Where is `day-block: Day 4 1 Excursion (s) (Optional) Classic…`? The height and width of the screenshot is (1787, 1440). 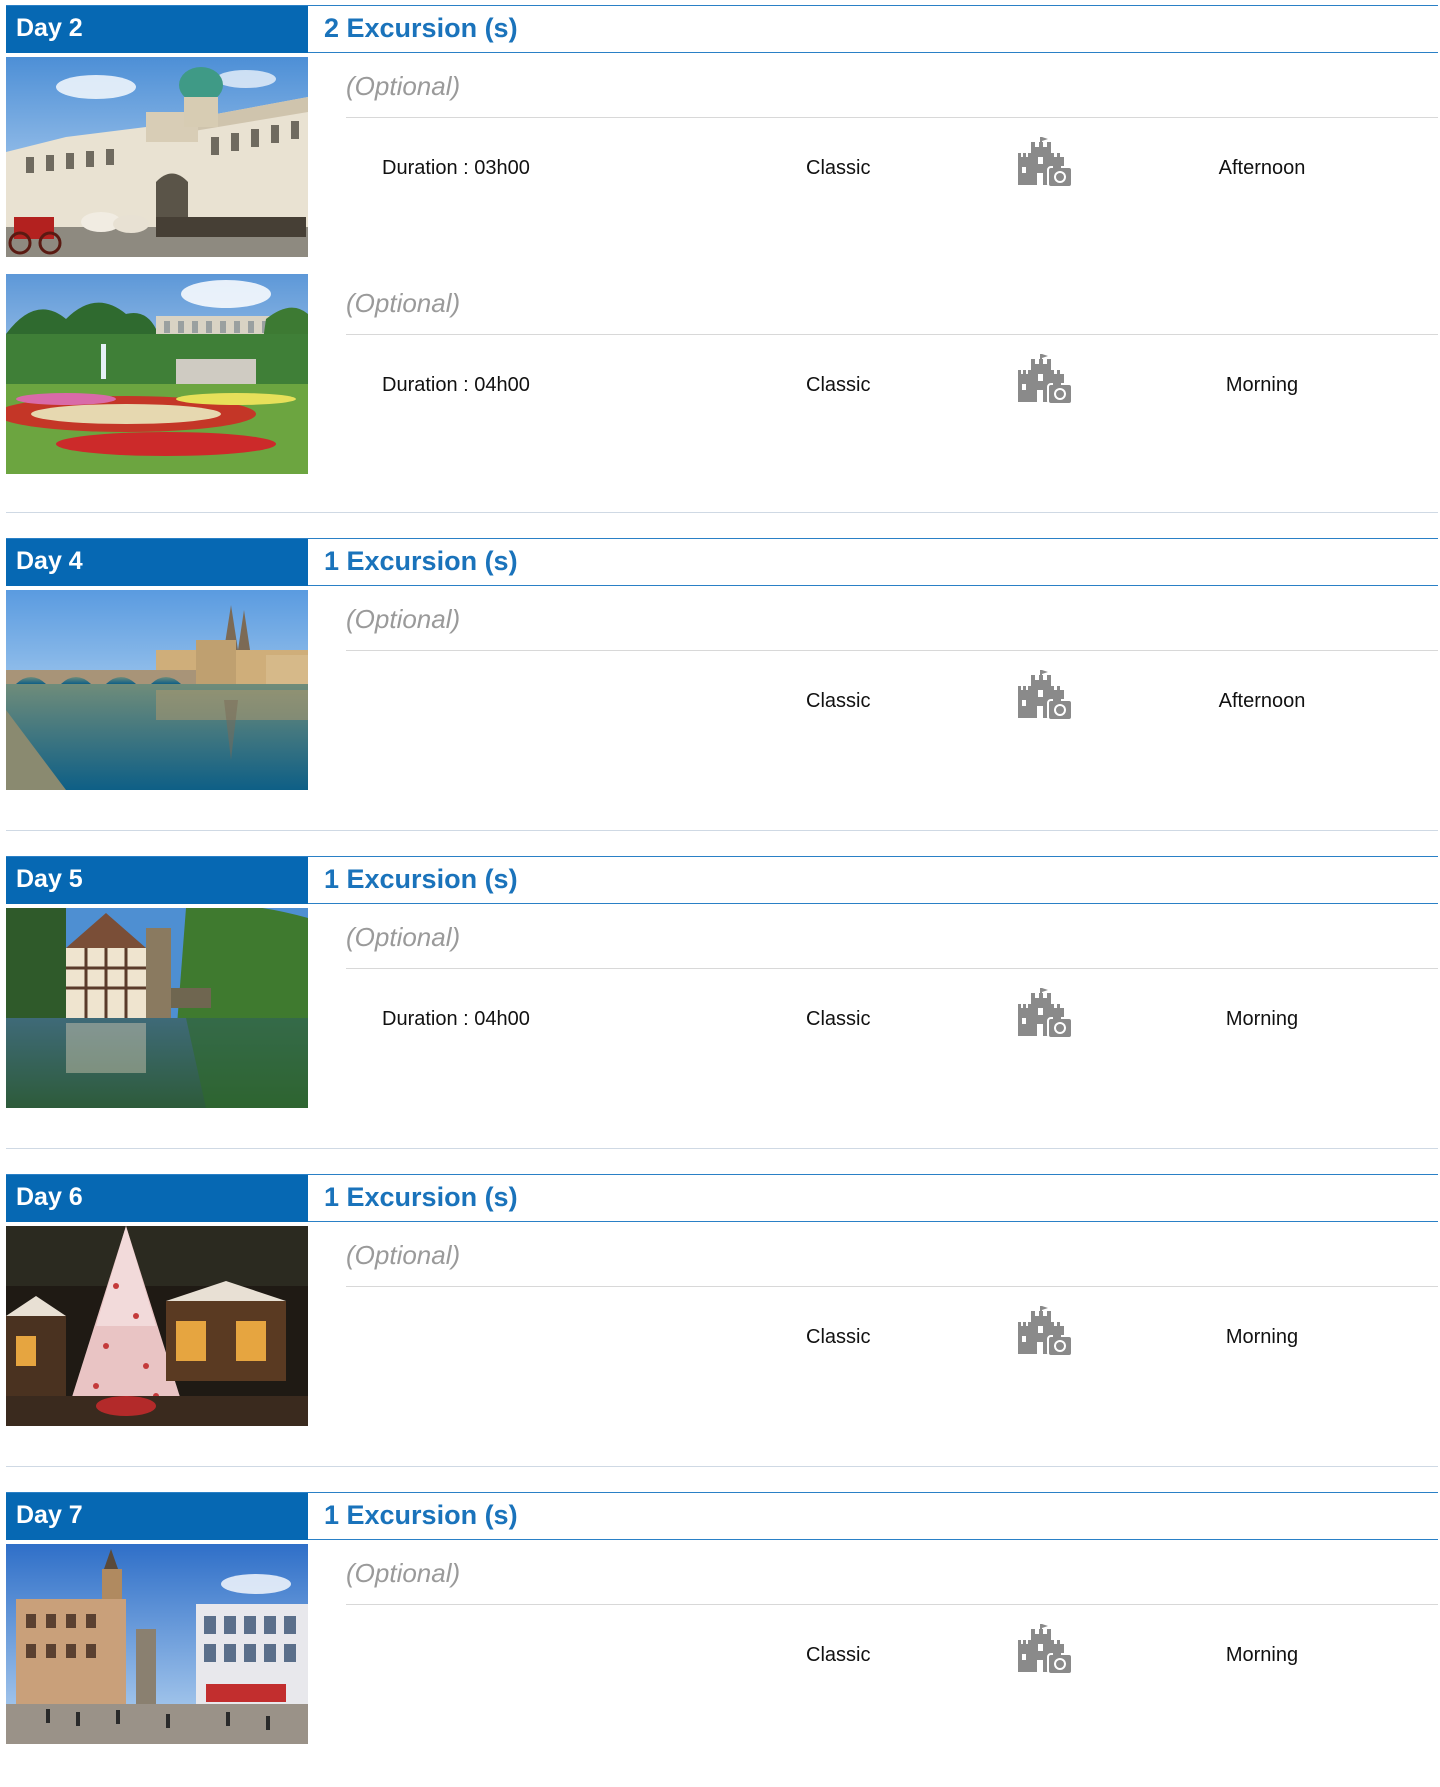 day-block: Day 4 1 Excursion (s) (Optional) Classic… is located at coordinates (722, 670).